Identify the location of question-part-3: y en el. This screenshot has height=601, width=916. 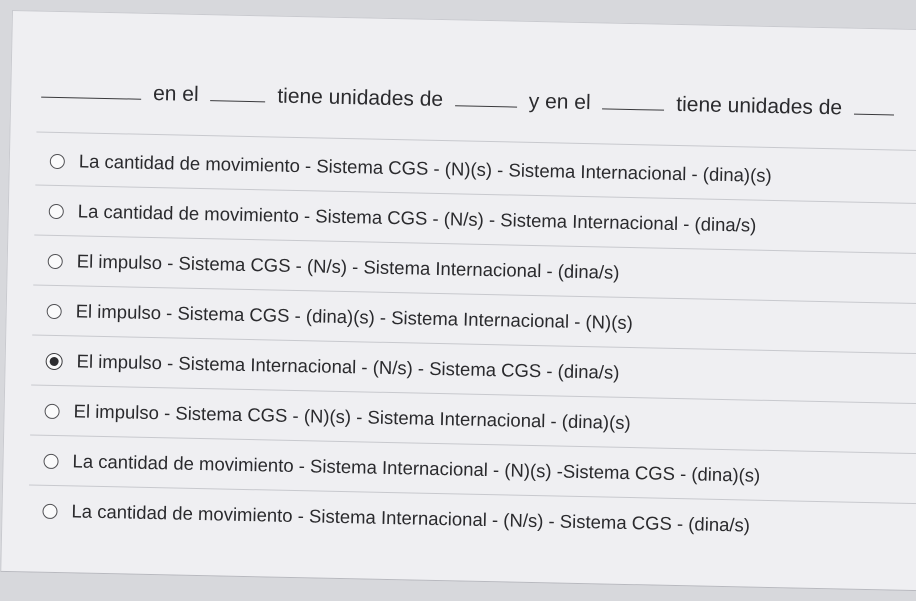
(559, 102).